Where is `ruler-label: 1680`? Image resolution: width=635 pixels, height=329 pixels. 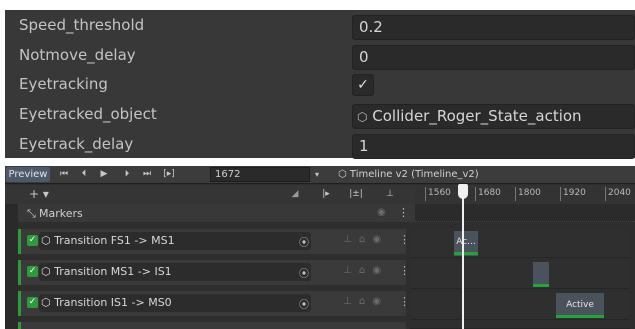
ruler-label: 1680 is located at coordinates (489, 193).